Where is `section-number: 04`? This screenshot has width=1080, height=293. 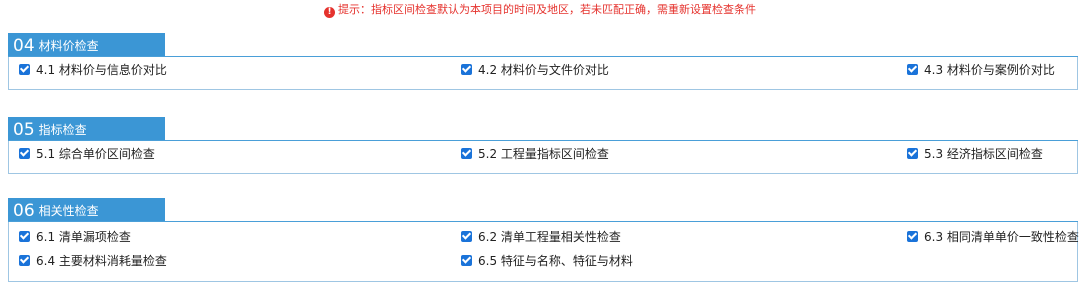
section-number: 04 is located at coordinates (24, 46).